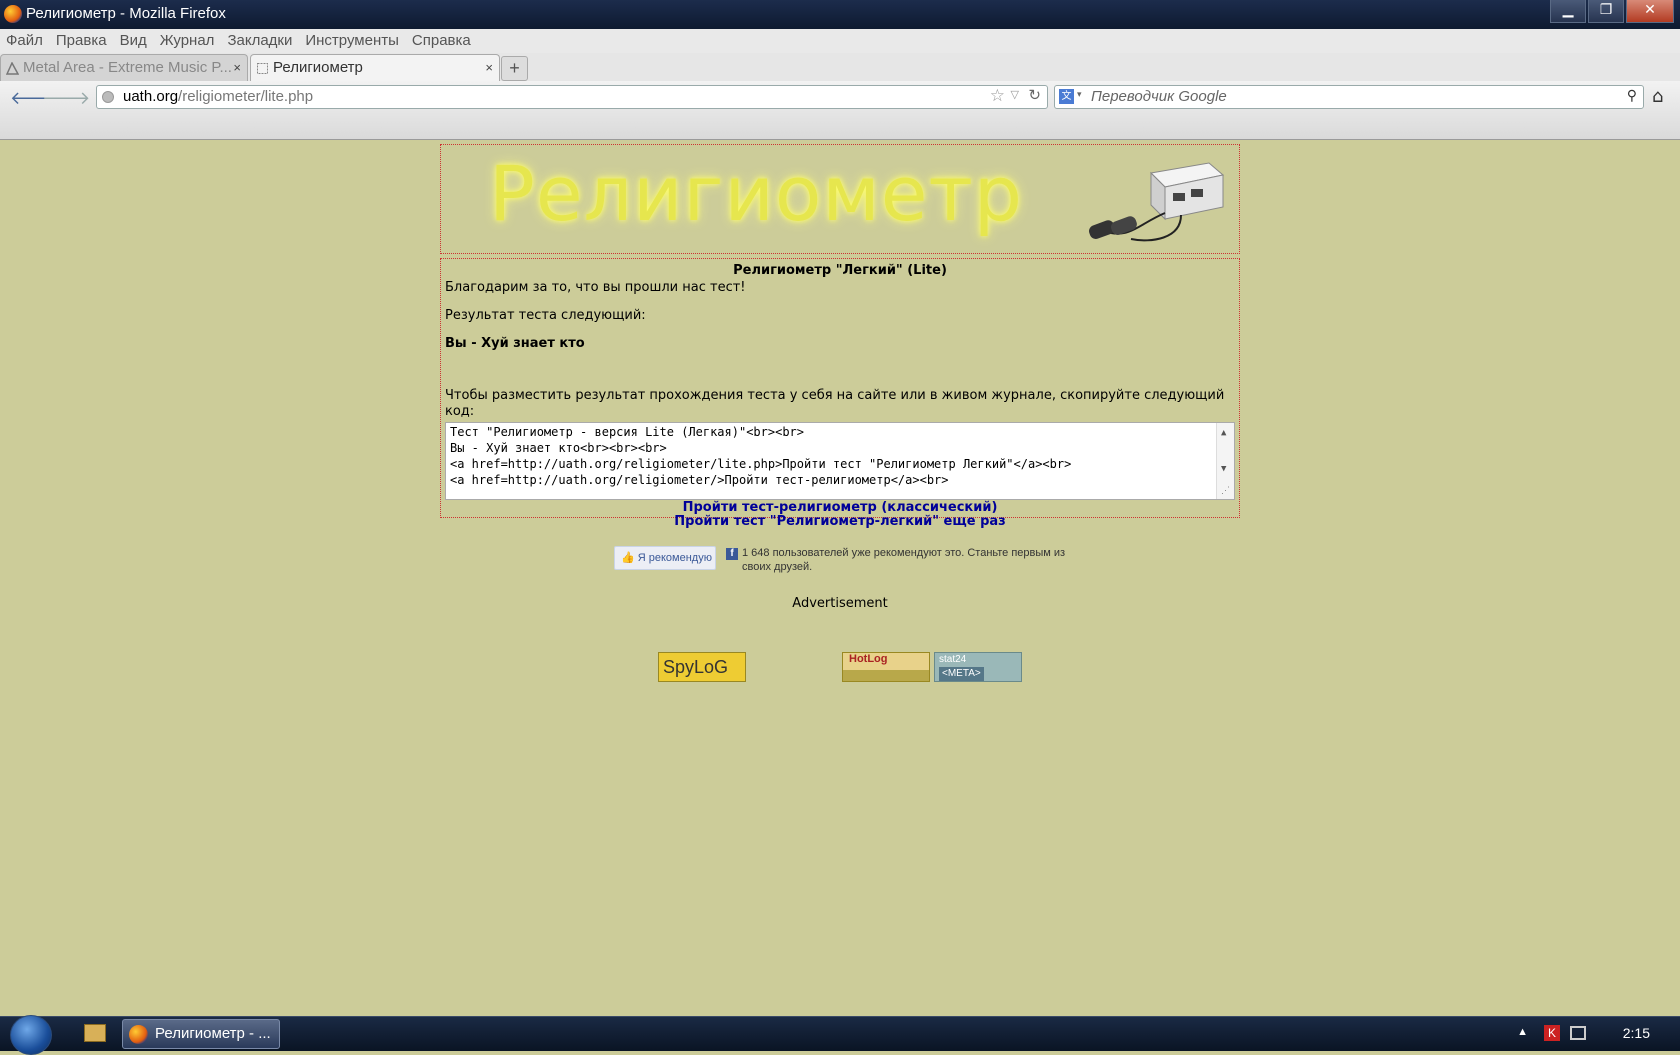 This screenshot has height=1055, width=1680. What do you see at coordinates (246, 96) in the screenshot?
I see `url-path: /religiometer/lite.php` at bounding box center [246, 96].